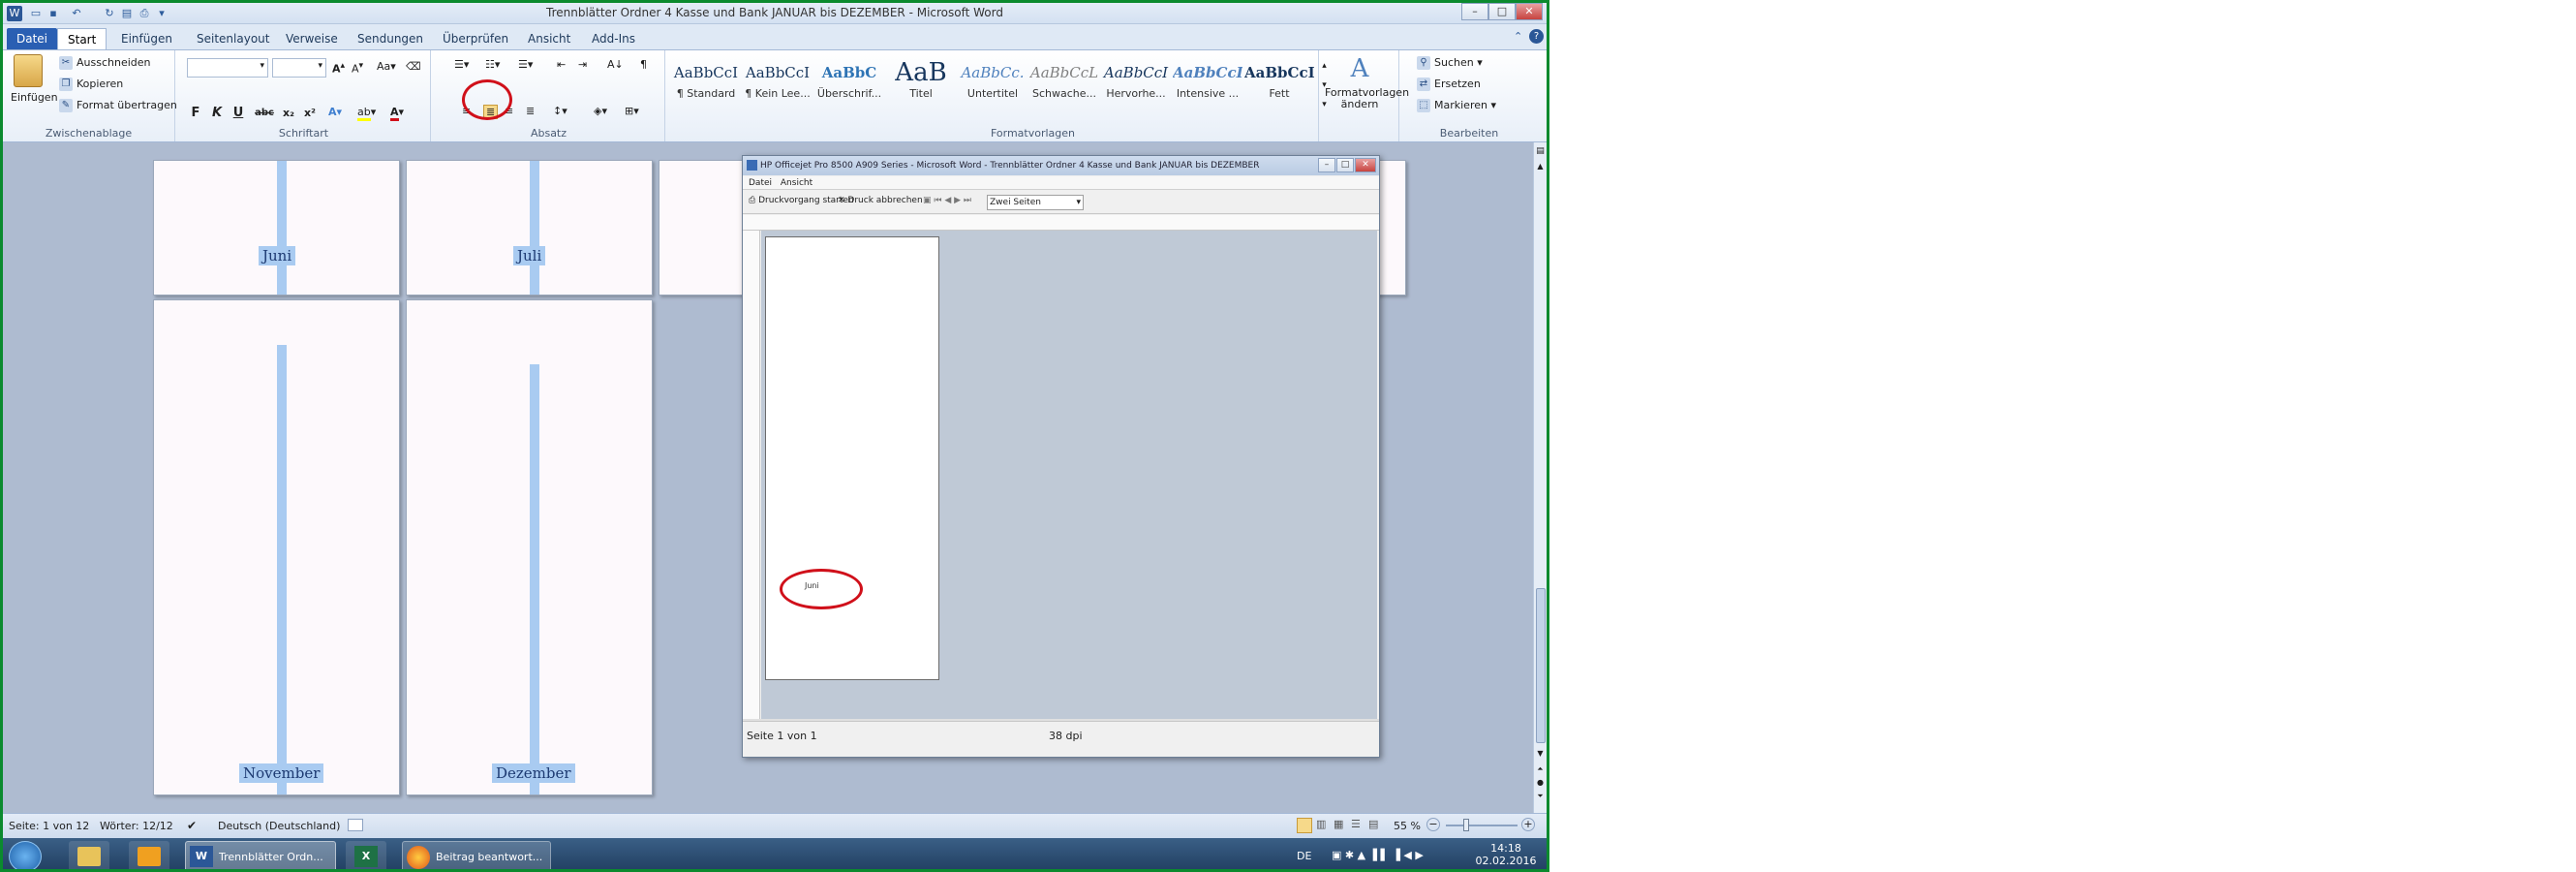  Describe the element at coordinates (192, 825) in the screenshot. I see `proofing-icon: ✔` at that location.